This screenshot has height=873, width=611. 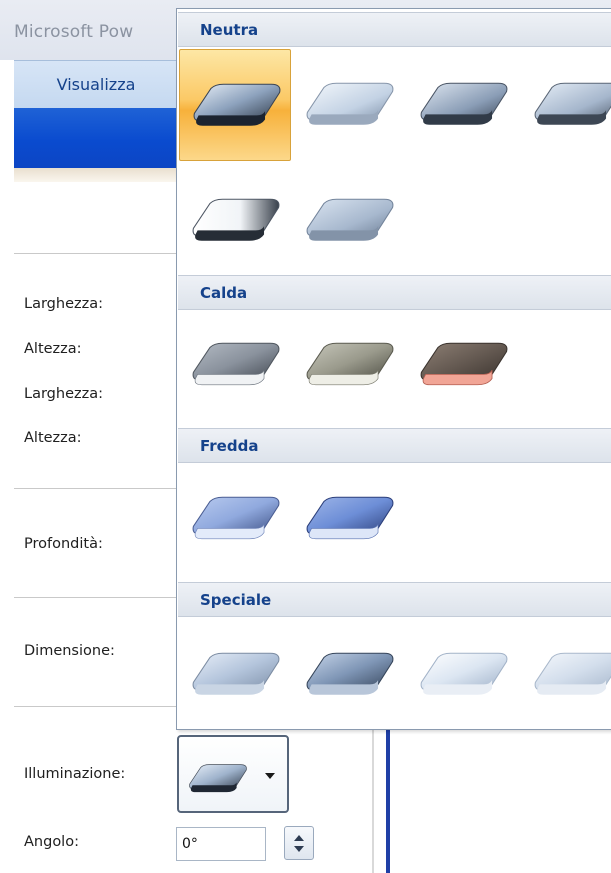 I want to click on slide-border, so click(x=388, y=801).